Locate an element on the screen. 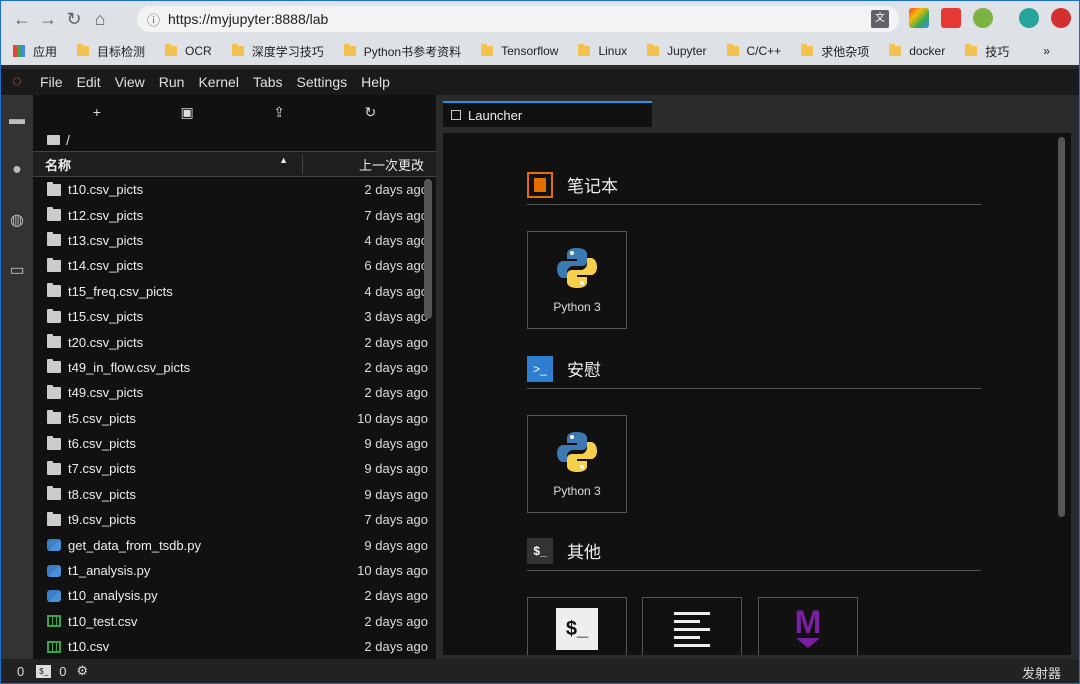  column-name: 名称 ▲ is located at coordinates (168, 164).